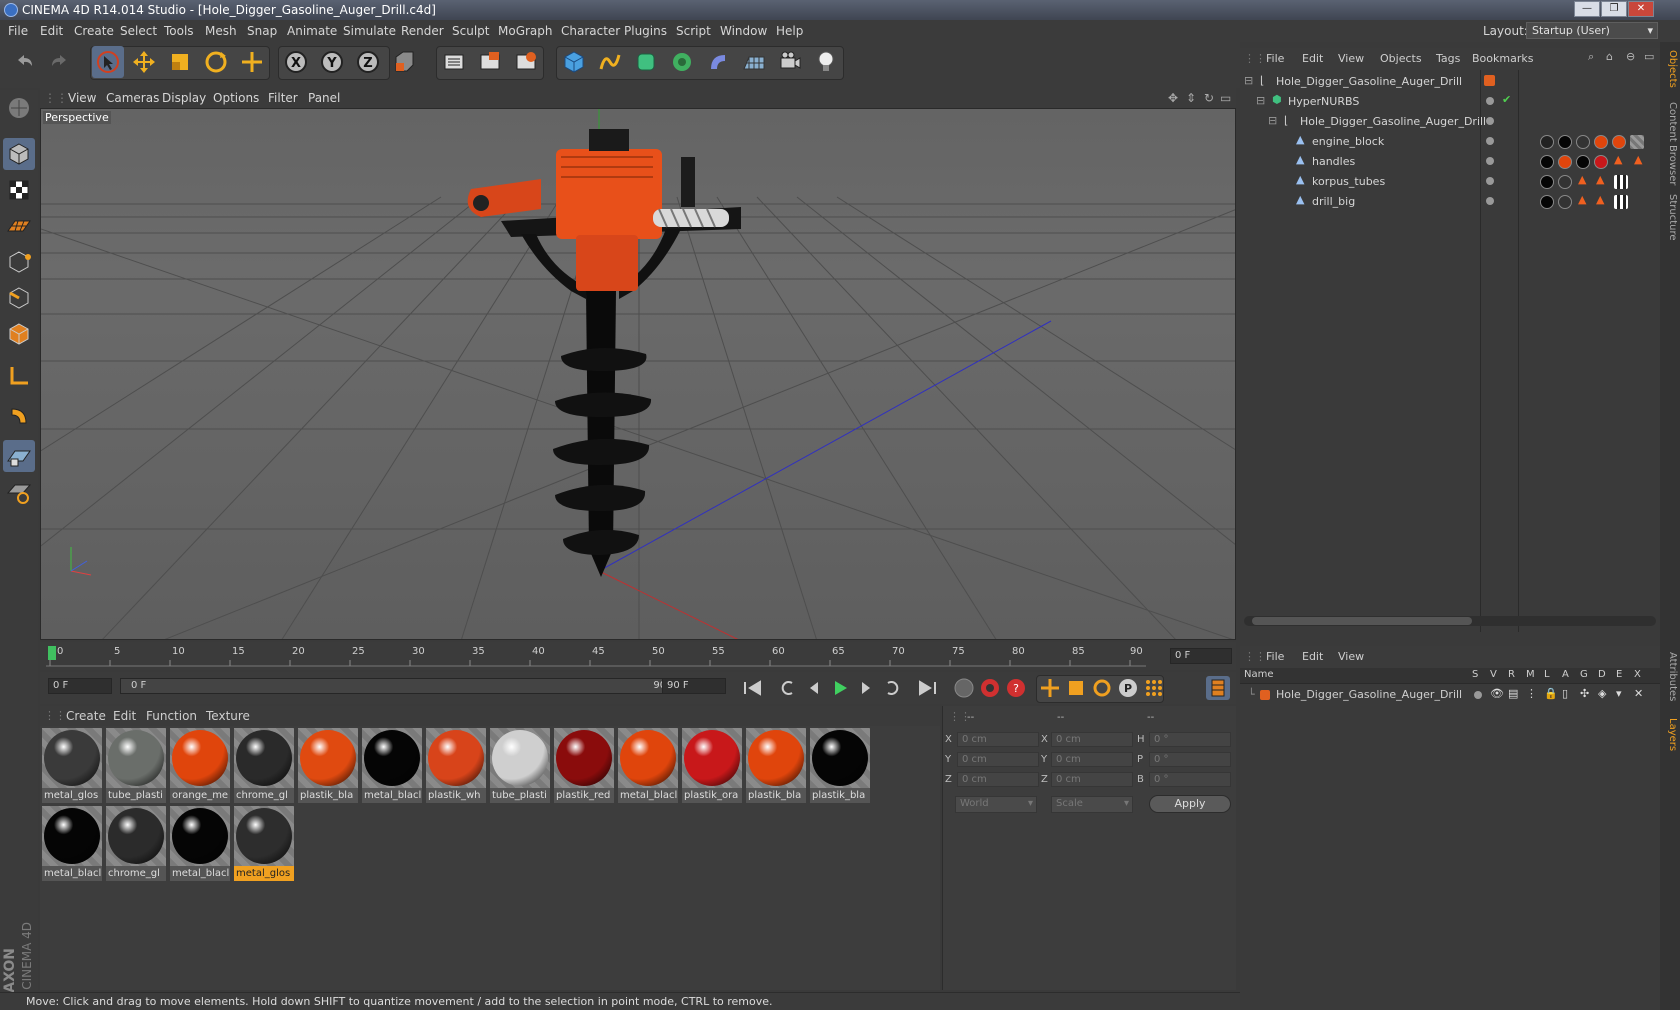 This screenshot has width=1680, height=1010. Describe the element at coordinates (228, 716) in the screenshot. I see `material-menu-texture: Texture` at that location.